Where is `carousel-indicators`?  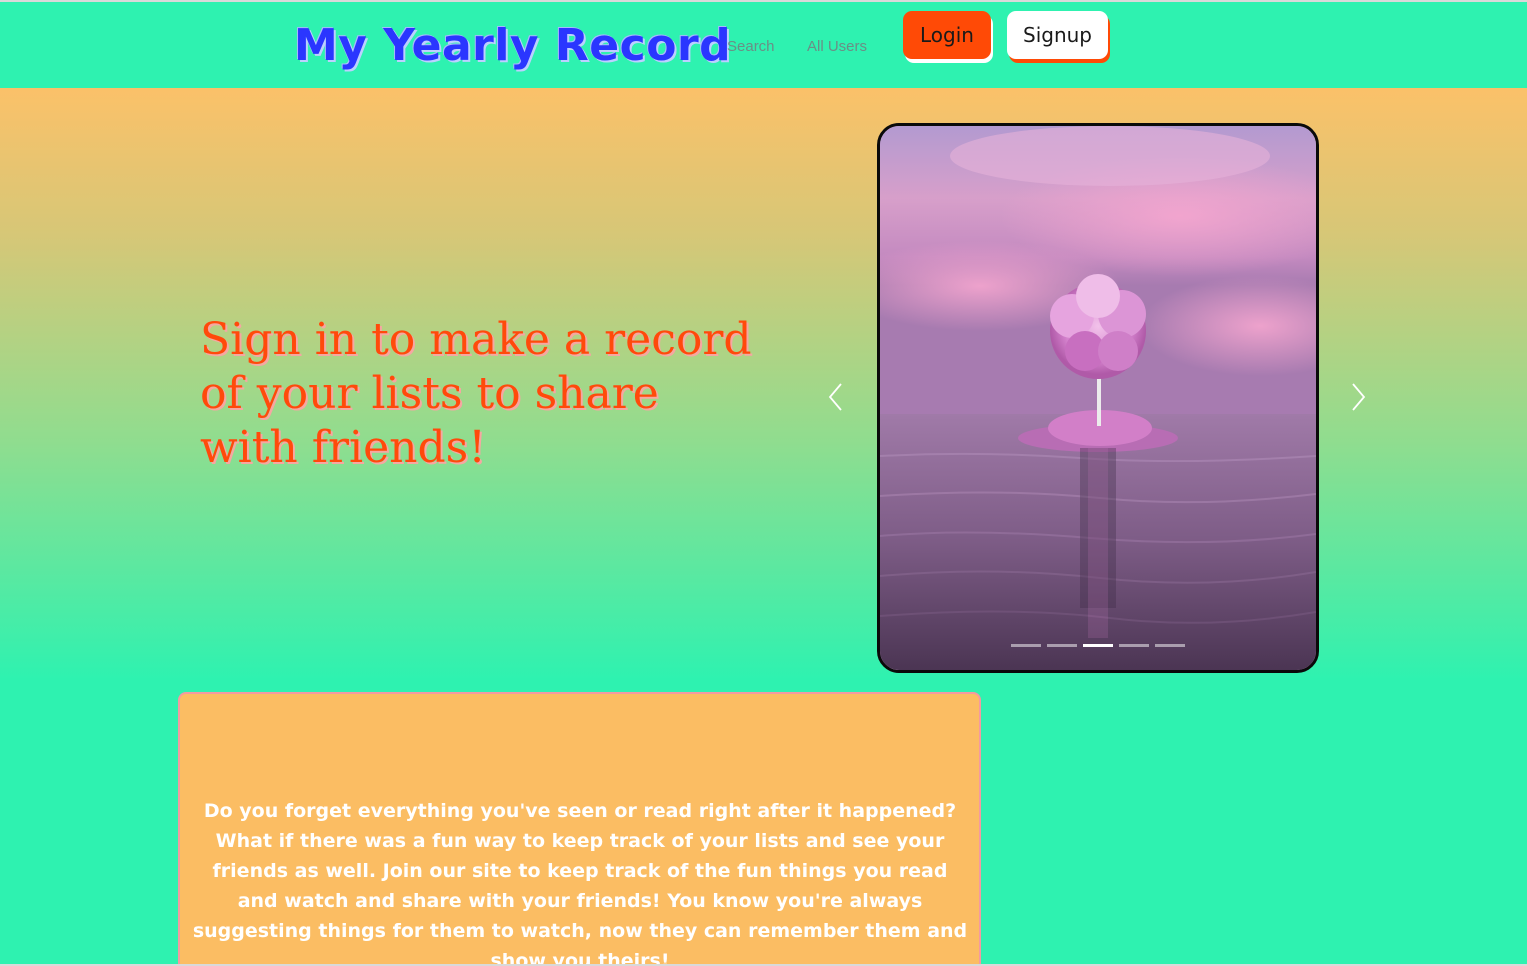 carousel-indicators is located at coordinates (1098, 645).